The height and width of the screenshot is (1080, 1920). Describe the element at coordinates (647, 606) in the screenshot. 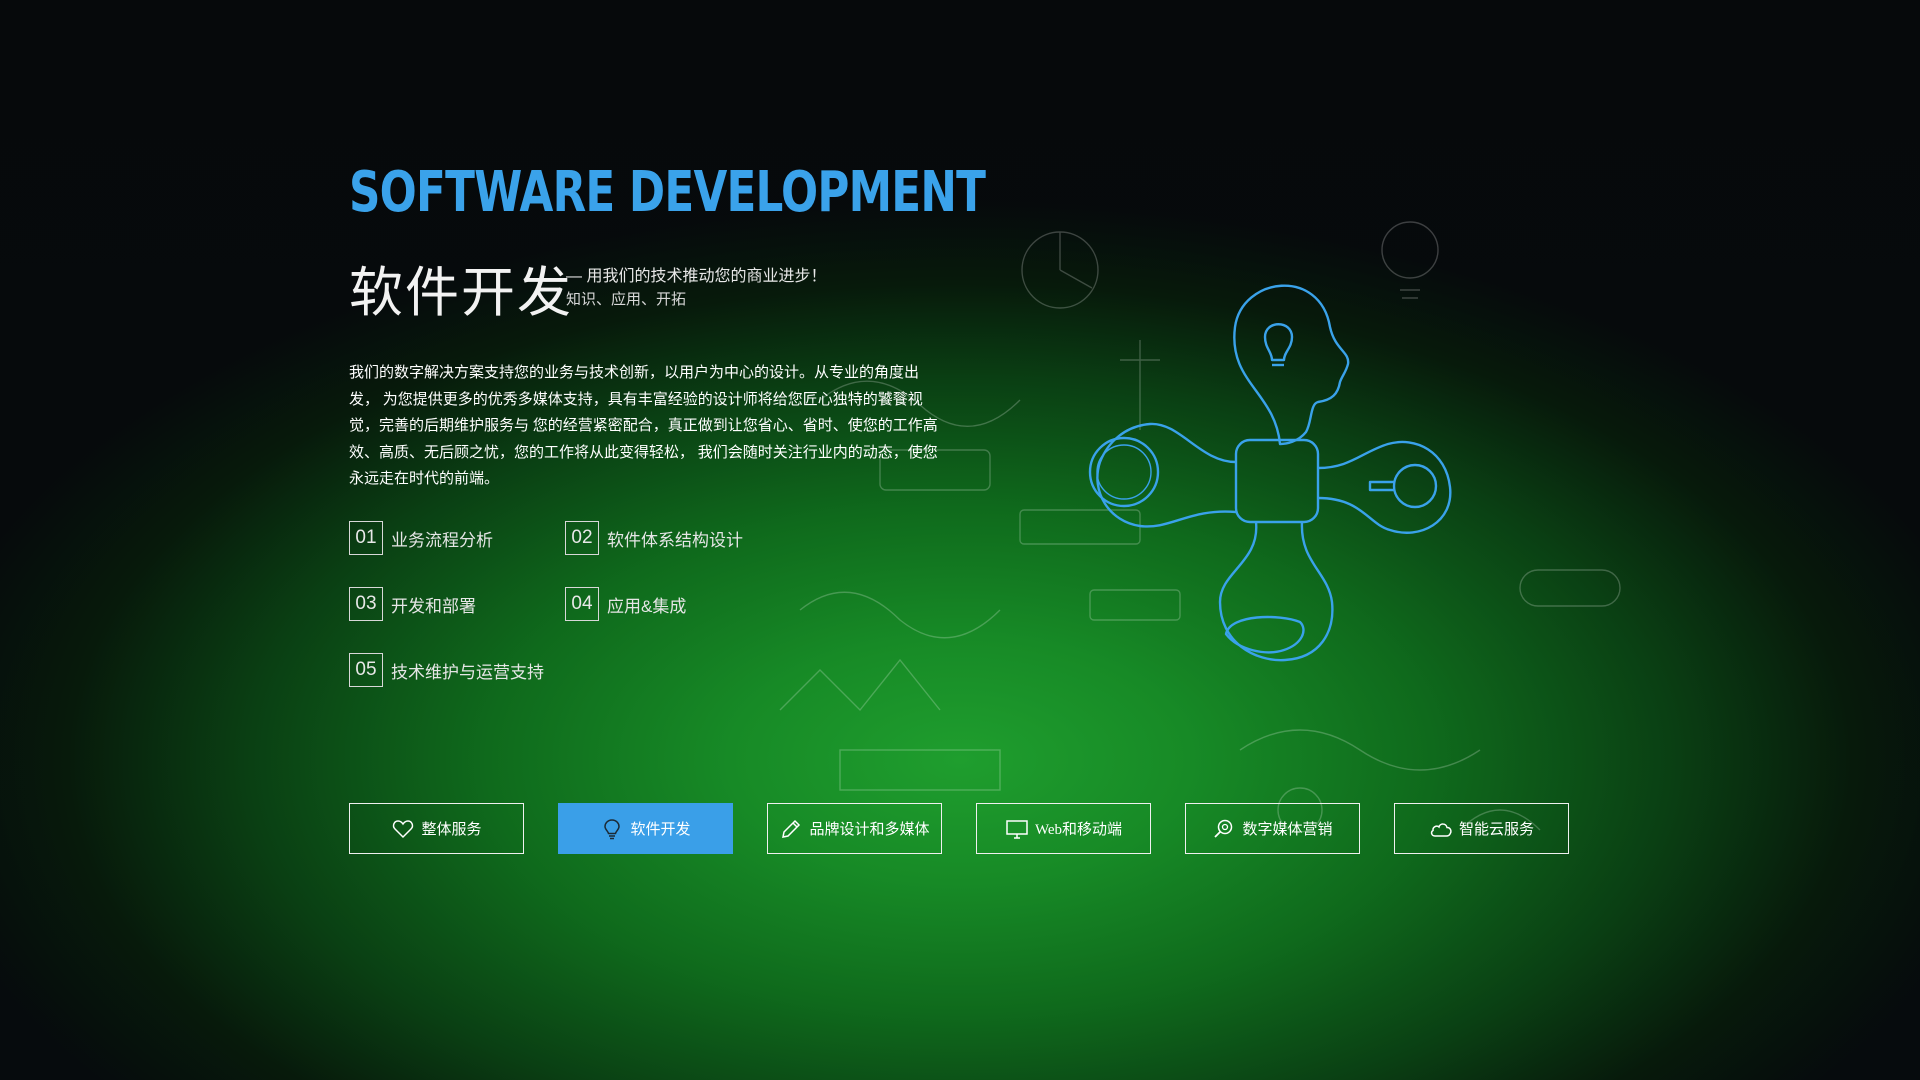

I see `feature-label: 应用&集成` at that location.